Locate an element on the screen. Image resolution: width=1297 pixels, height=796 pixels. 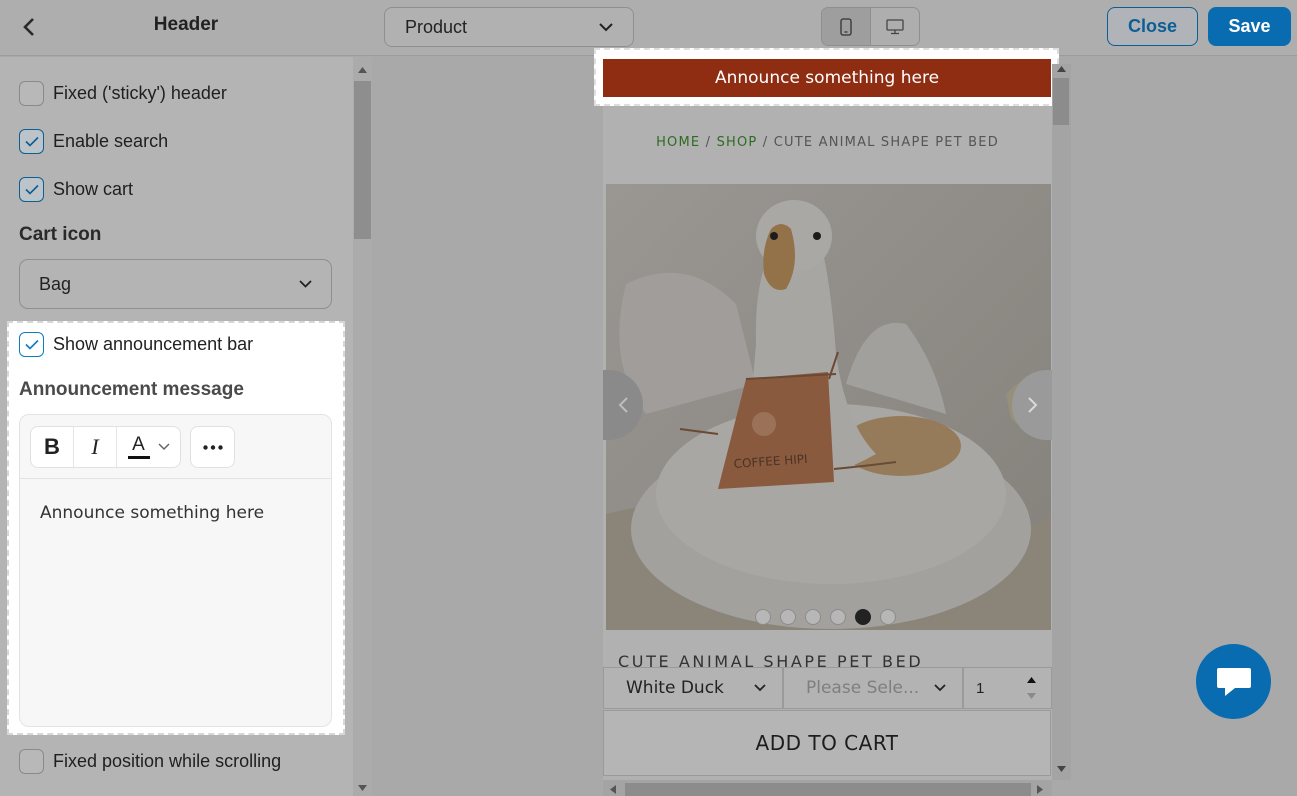
announcement-heading: Announcement message is located at coordinates (131, 389).